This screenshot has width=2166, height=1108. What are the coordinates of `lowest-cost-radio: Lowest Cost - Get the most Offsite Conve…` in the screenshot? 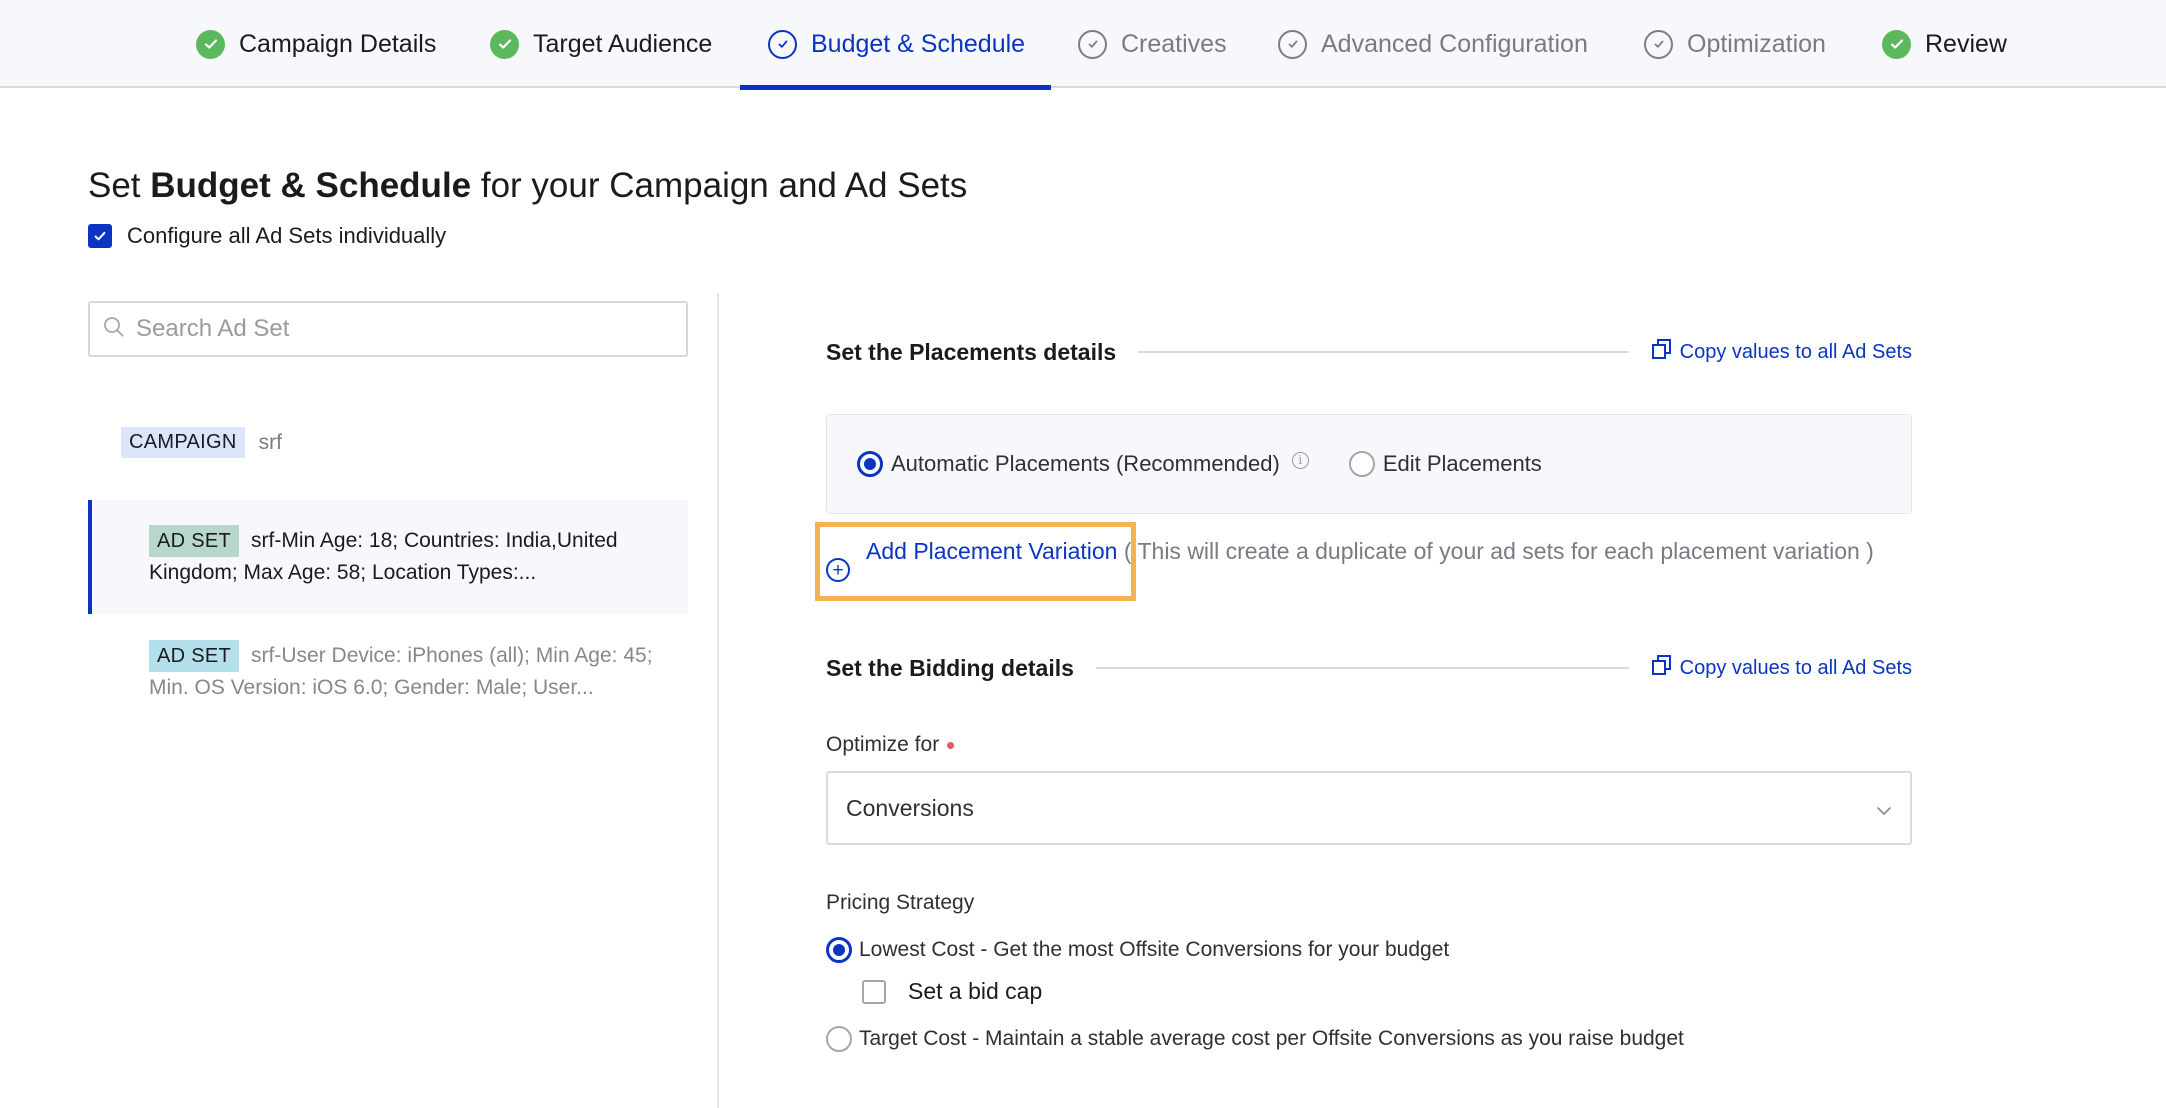 It's located at (1137, 950).